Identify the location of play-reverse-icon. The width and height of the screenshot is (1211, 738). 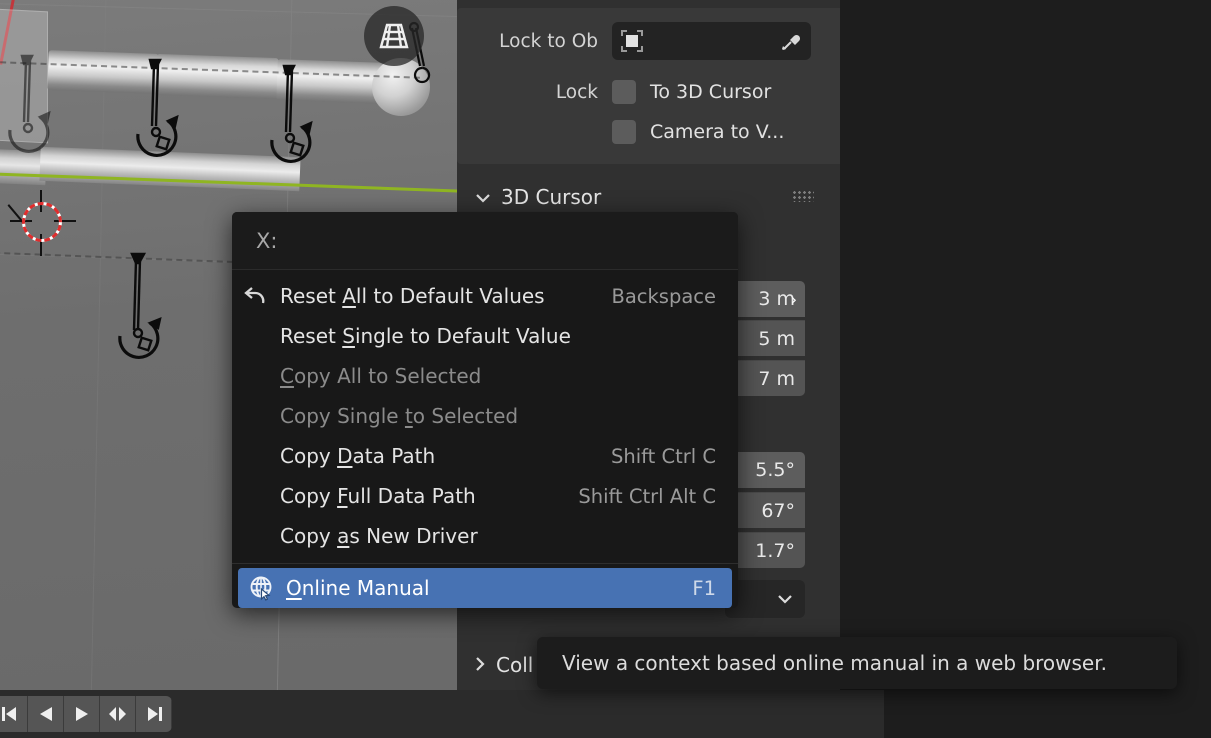
(46, 714).